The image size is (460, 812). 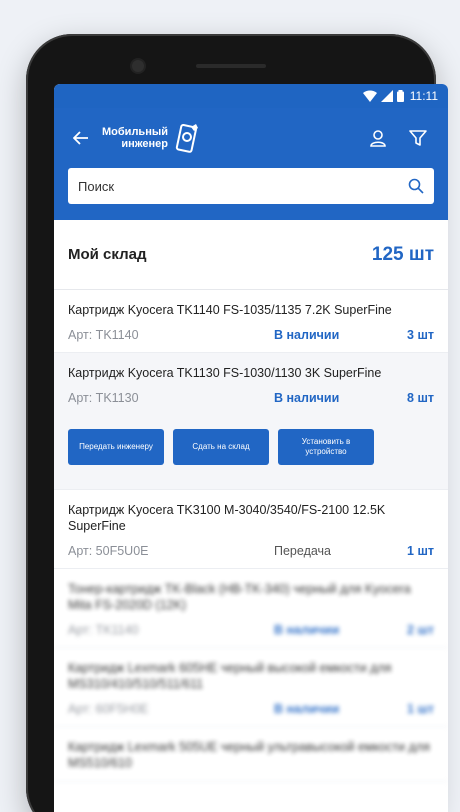 I want to click on filter-button, so click(x=418, y=138).